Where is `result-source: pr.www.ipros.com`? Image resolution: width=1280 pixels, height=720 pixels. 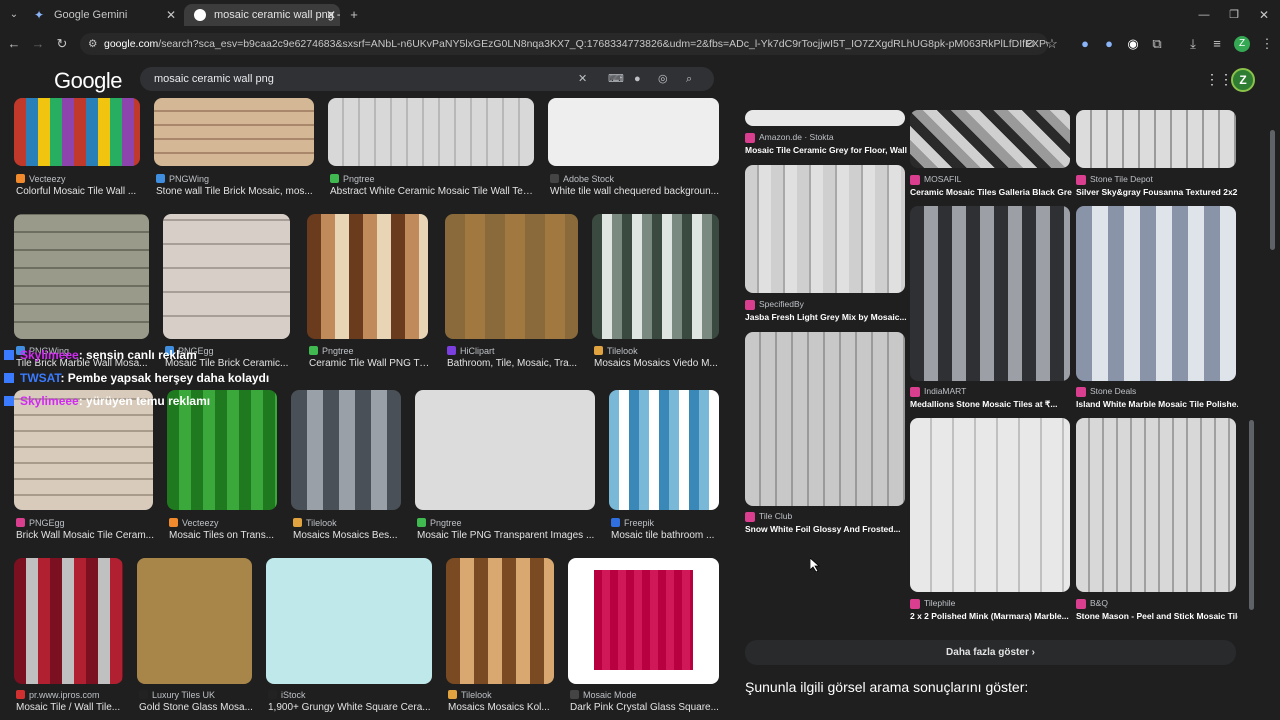 result-source: pr.www.ipros.com is located at coordinates (70, 695).